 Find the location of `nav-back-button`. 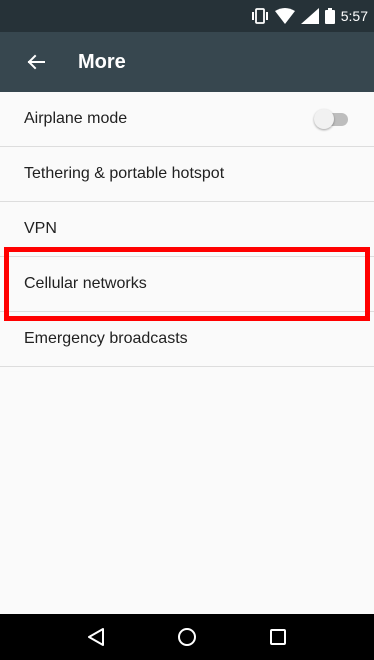

nav-back-button is located at coordinates (96, 637).